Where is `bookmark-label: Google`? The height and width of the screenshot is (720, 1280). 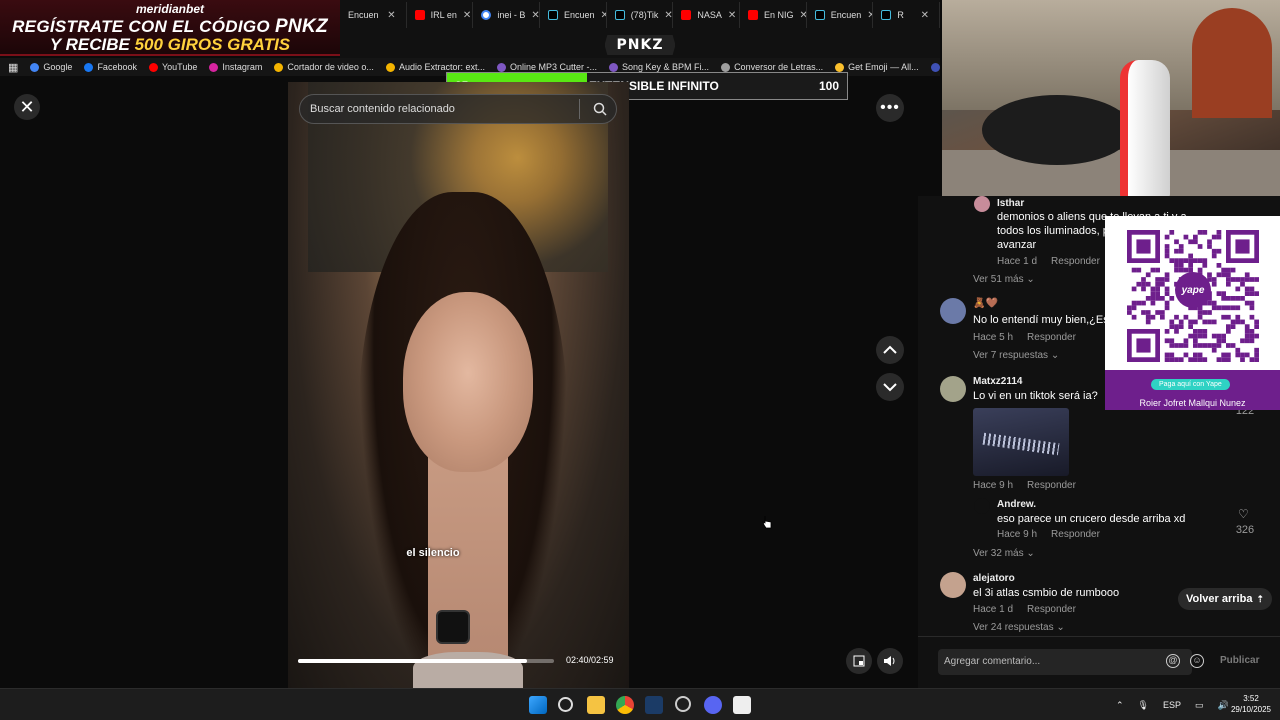
bookmark-label: Google is located at coordinates (58, 67).